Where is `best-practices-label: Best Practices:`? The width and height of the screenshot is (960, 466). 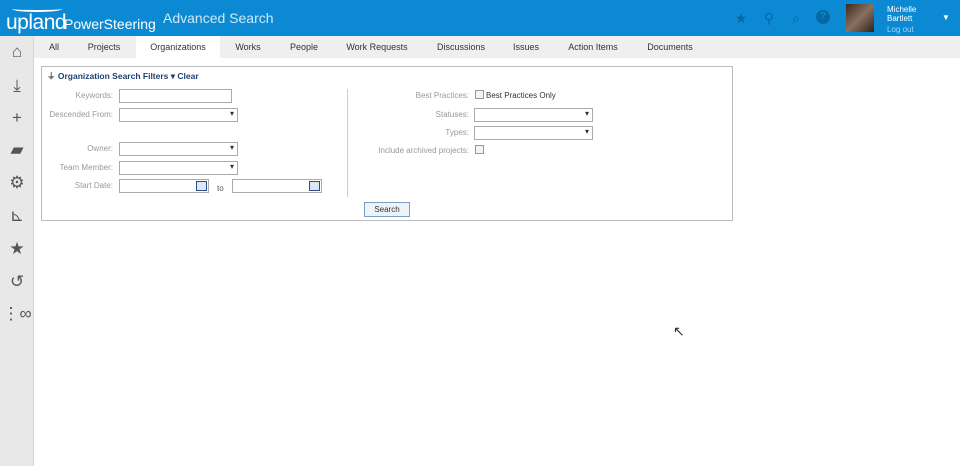 best-practices-label: Best Practices: is located at coordinates (442, 95).